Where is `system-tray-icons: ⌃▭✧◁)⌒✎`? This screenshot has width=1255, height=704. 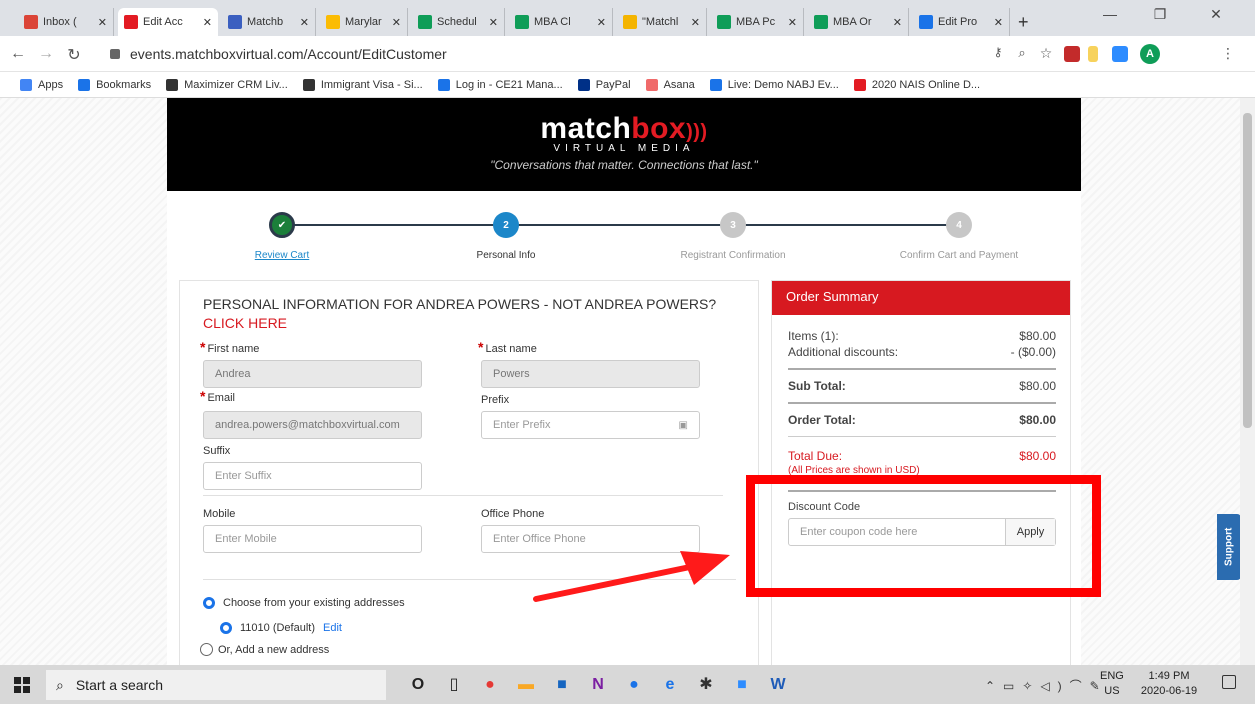 system-tray-icons: ⌃▭✧◁)⌒✎ is located at coordinates (1046, 685).